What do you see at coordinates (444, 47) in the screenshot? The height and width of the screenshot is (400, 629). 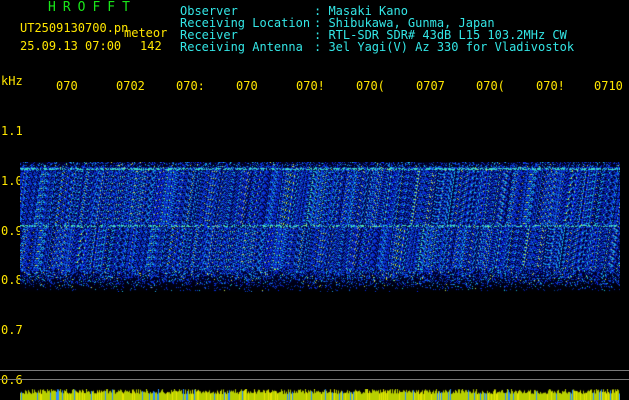 I see `antenna-value: : 3el Yagi(V) Az 330 for Vladivostok` at bounding box center [444, 47].